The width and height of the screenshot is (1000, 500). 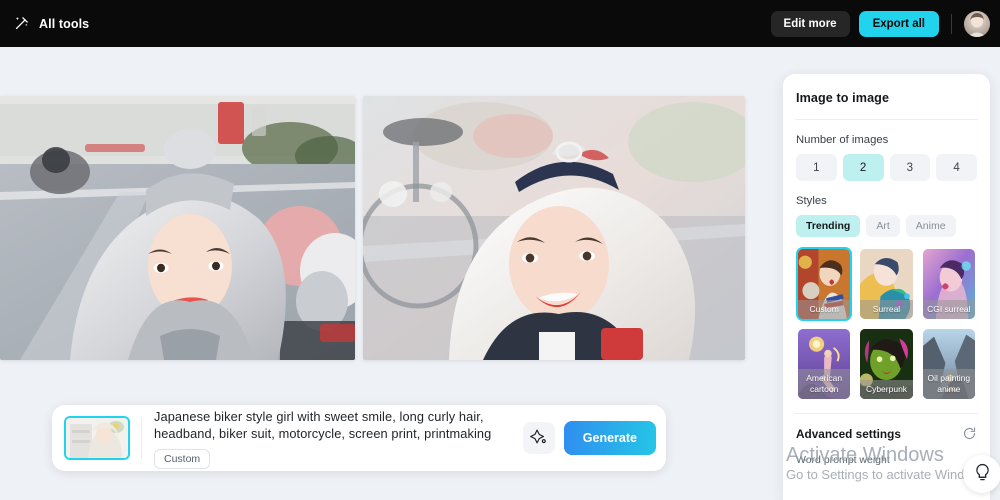 What do you see at coordinates (951, 23) in the screenshot?
I see `toolbar-divider` at bounding box center [951, 23].